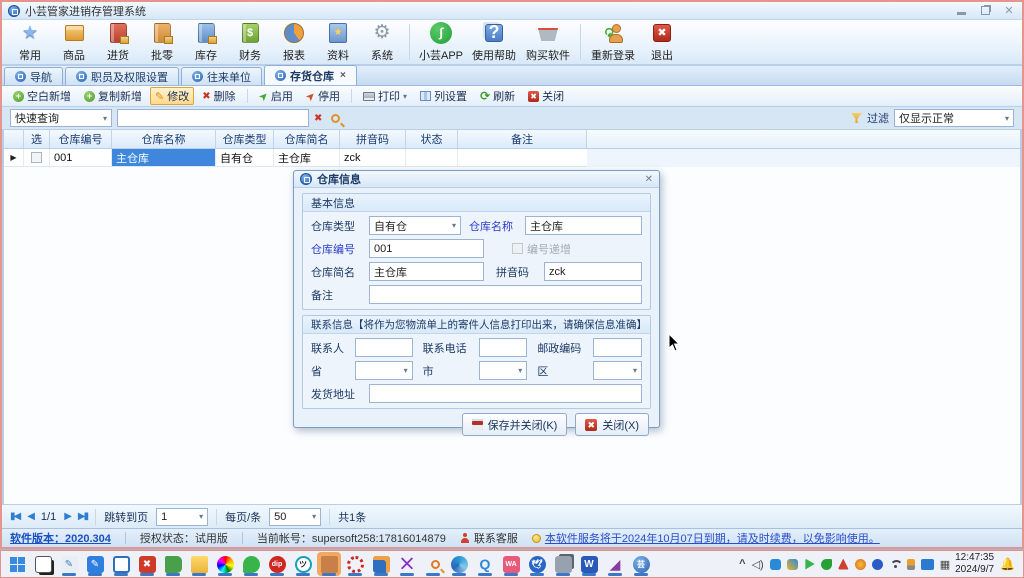  I want to click on print-button: 打印 ▾, so click(385, 96).